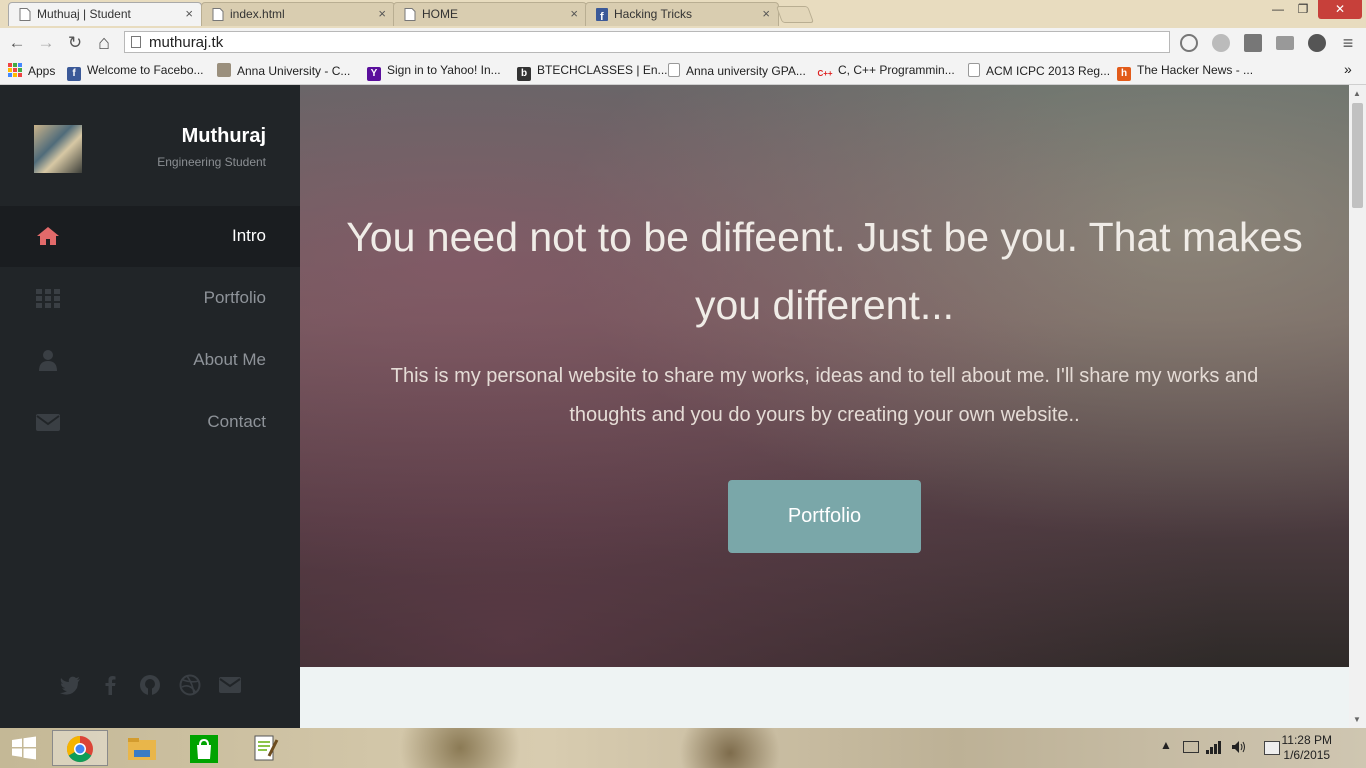  Describe the element at coordinates (1272, 748) in the screenshot. I see `action-center-icon` at that location.